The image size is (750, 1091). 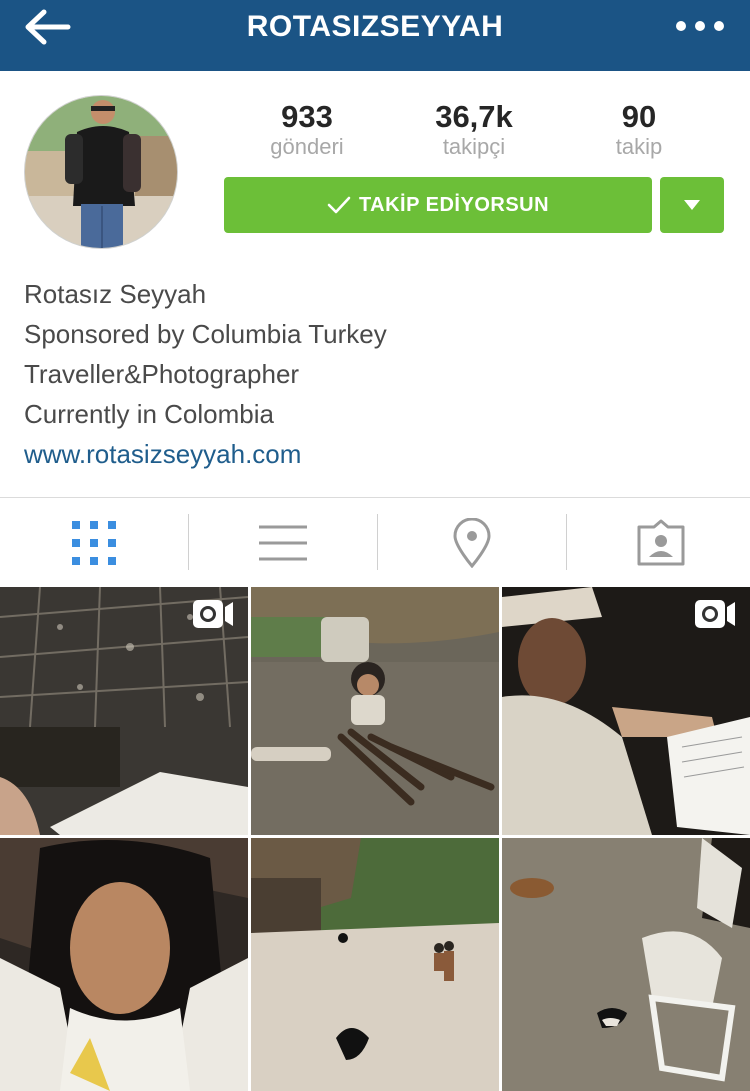 I want to click on bio-line: Traveller&Photographer, so click(x=162, y=374).